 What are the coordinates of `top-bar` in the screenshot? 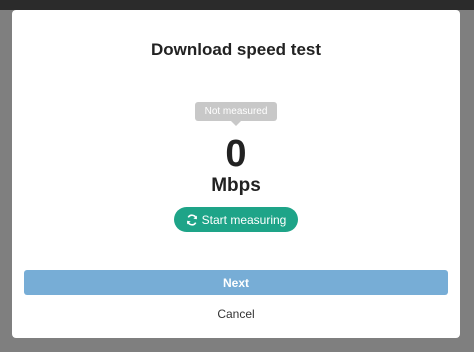 It's located at (237, 5).